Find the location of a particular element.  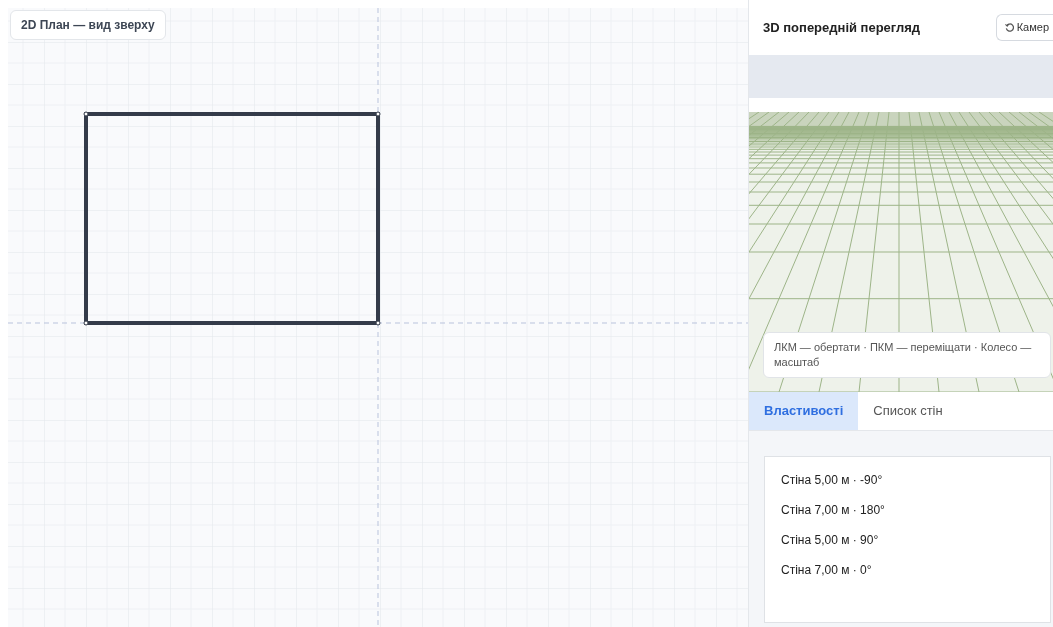

reset-icon is located at coordinates (1009, 27).